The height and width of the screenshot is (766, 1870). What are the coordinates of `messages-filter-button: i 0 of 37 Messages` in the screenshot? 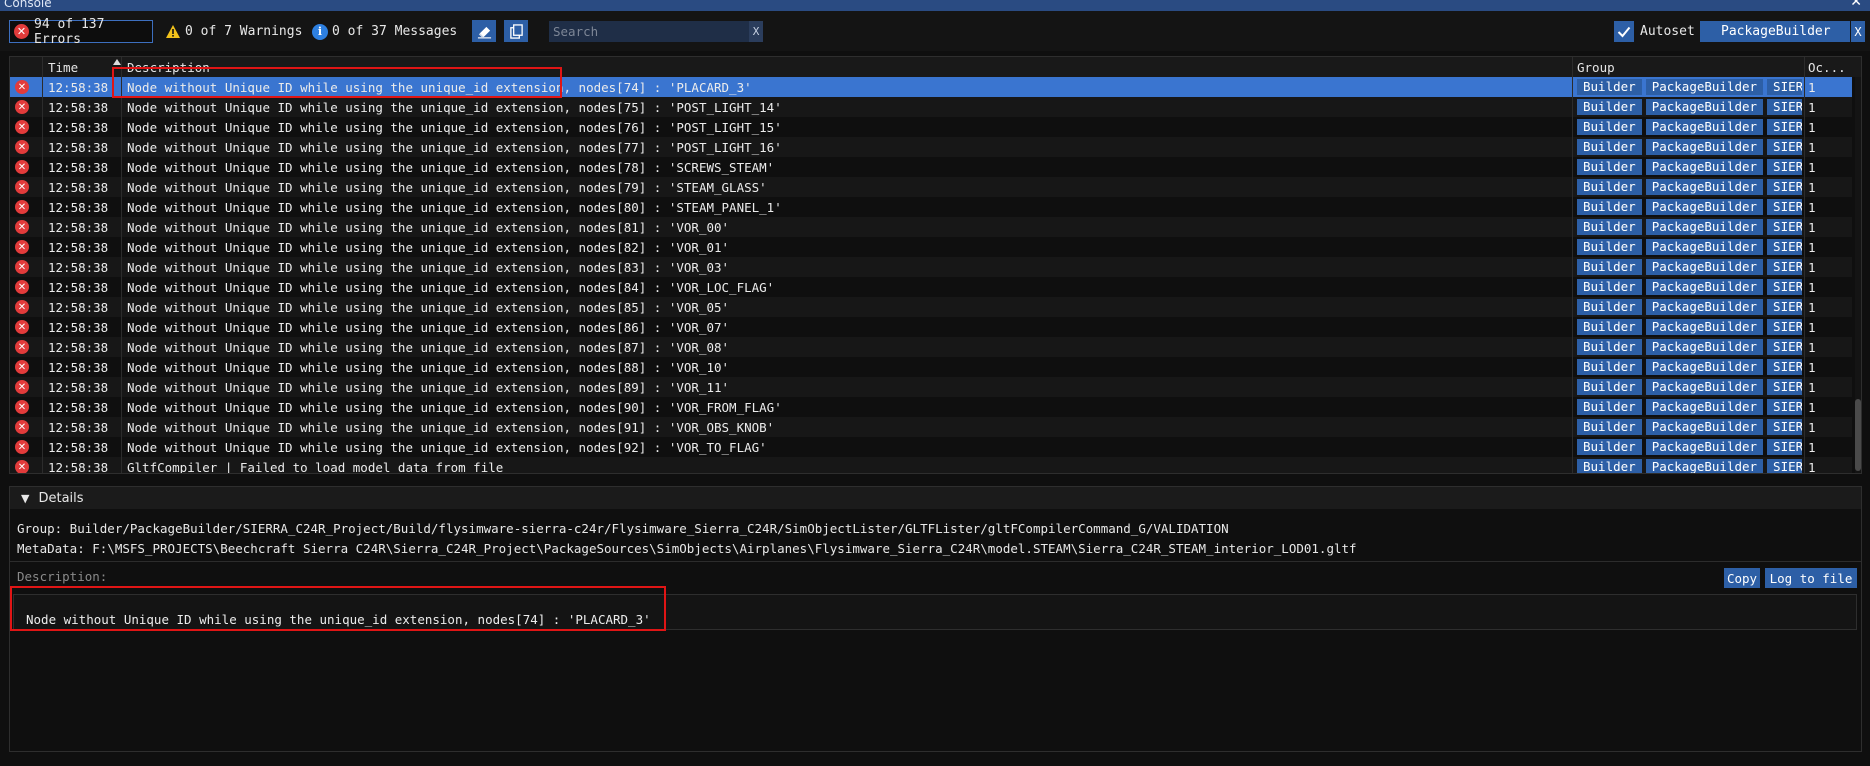 It's located at (384, 31).